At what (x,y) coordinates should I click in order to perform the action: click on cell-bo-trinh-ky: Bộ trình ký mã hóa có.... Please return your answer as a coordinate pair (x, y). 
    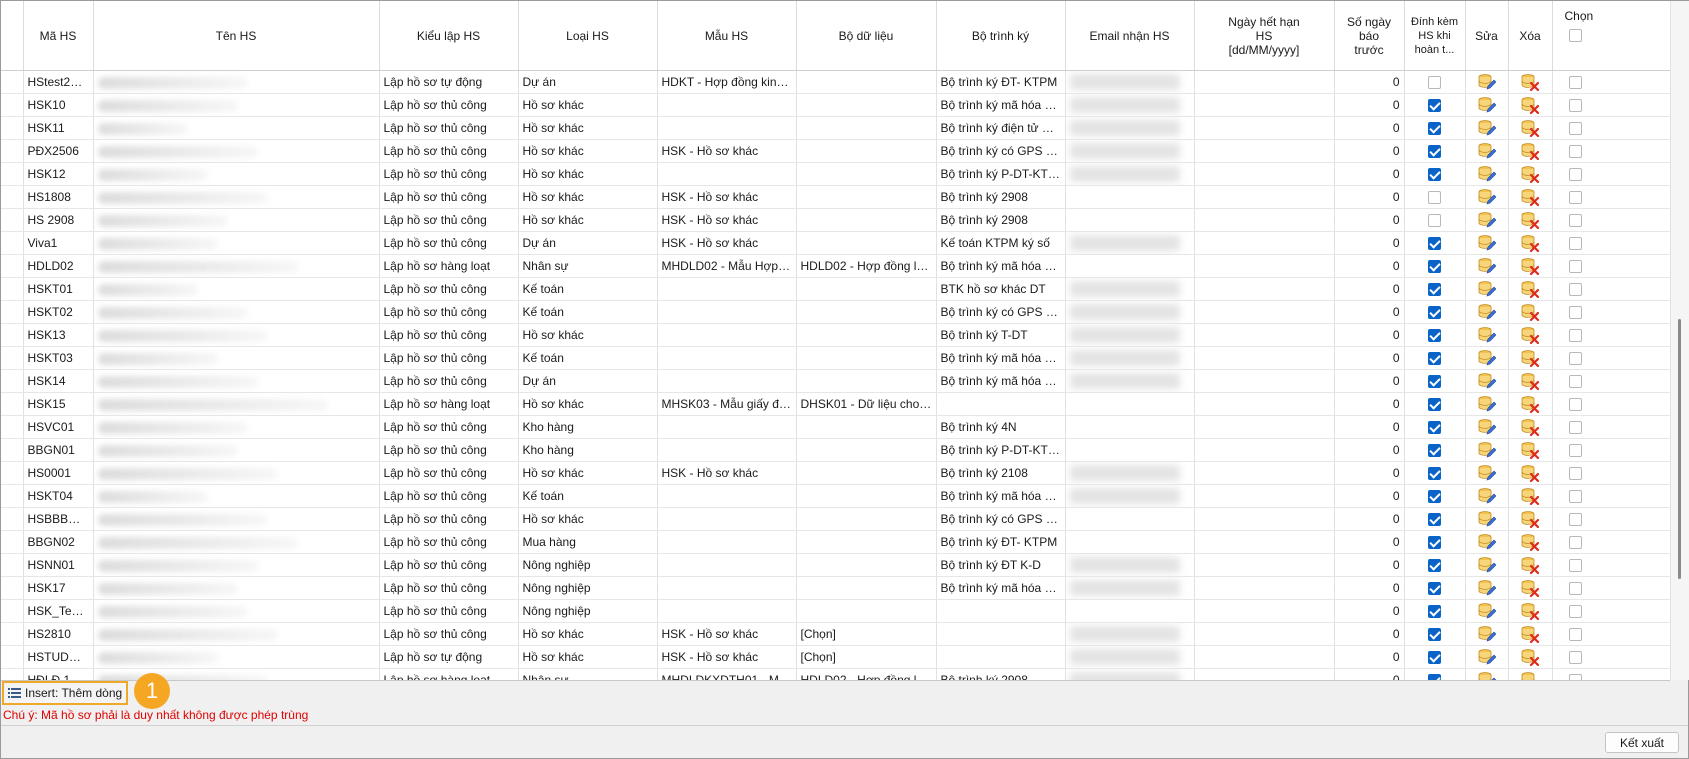
    Looking at the image, I should click on (1001, 105).